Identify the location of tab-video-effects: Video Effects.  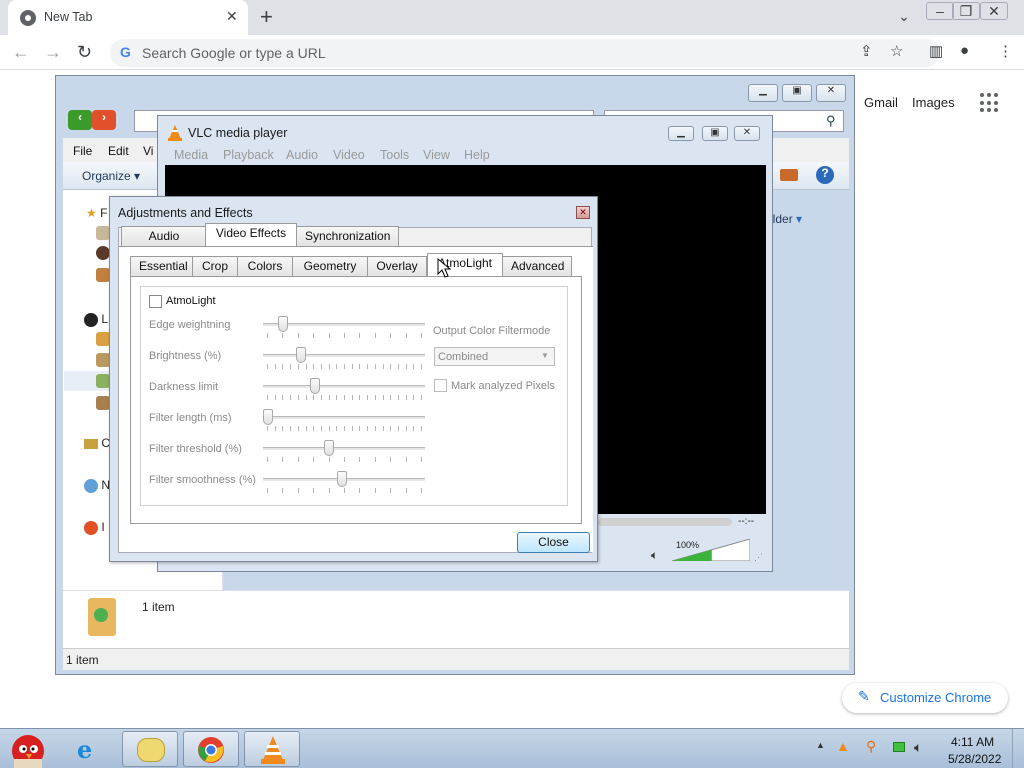
(251, 234).